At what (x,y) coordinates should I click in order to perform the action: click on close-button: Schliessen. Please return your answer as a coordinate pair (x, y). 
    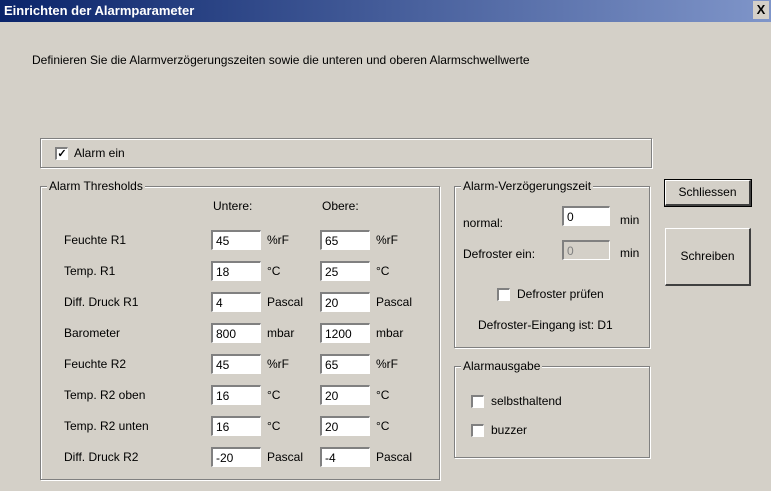
    Looking at the image, I should click on (708, 193).